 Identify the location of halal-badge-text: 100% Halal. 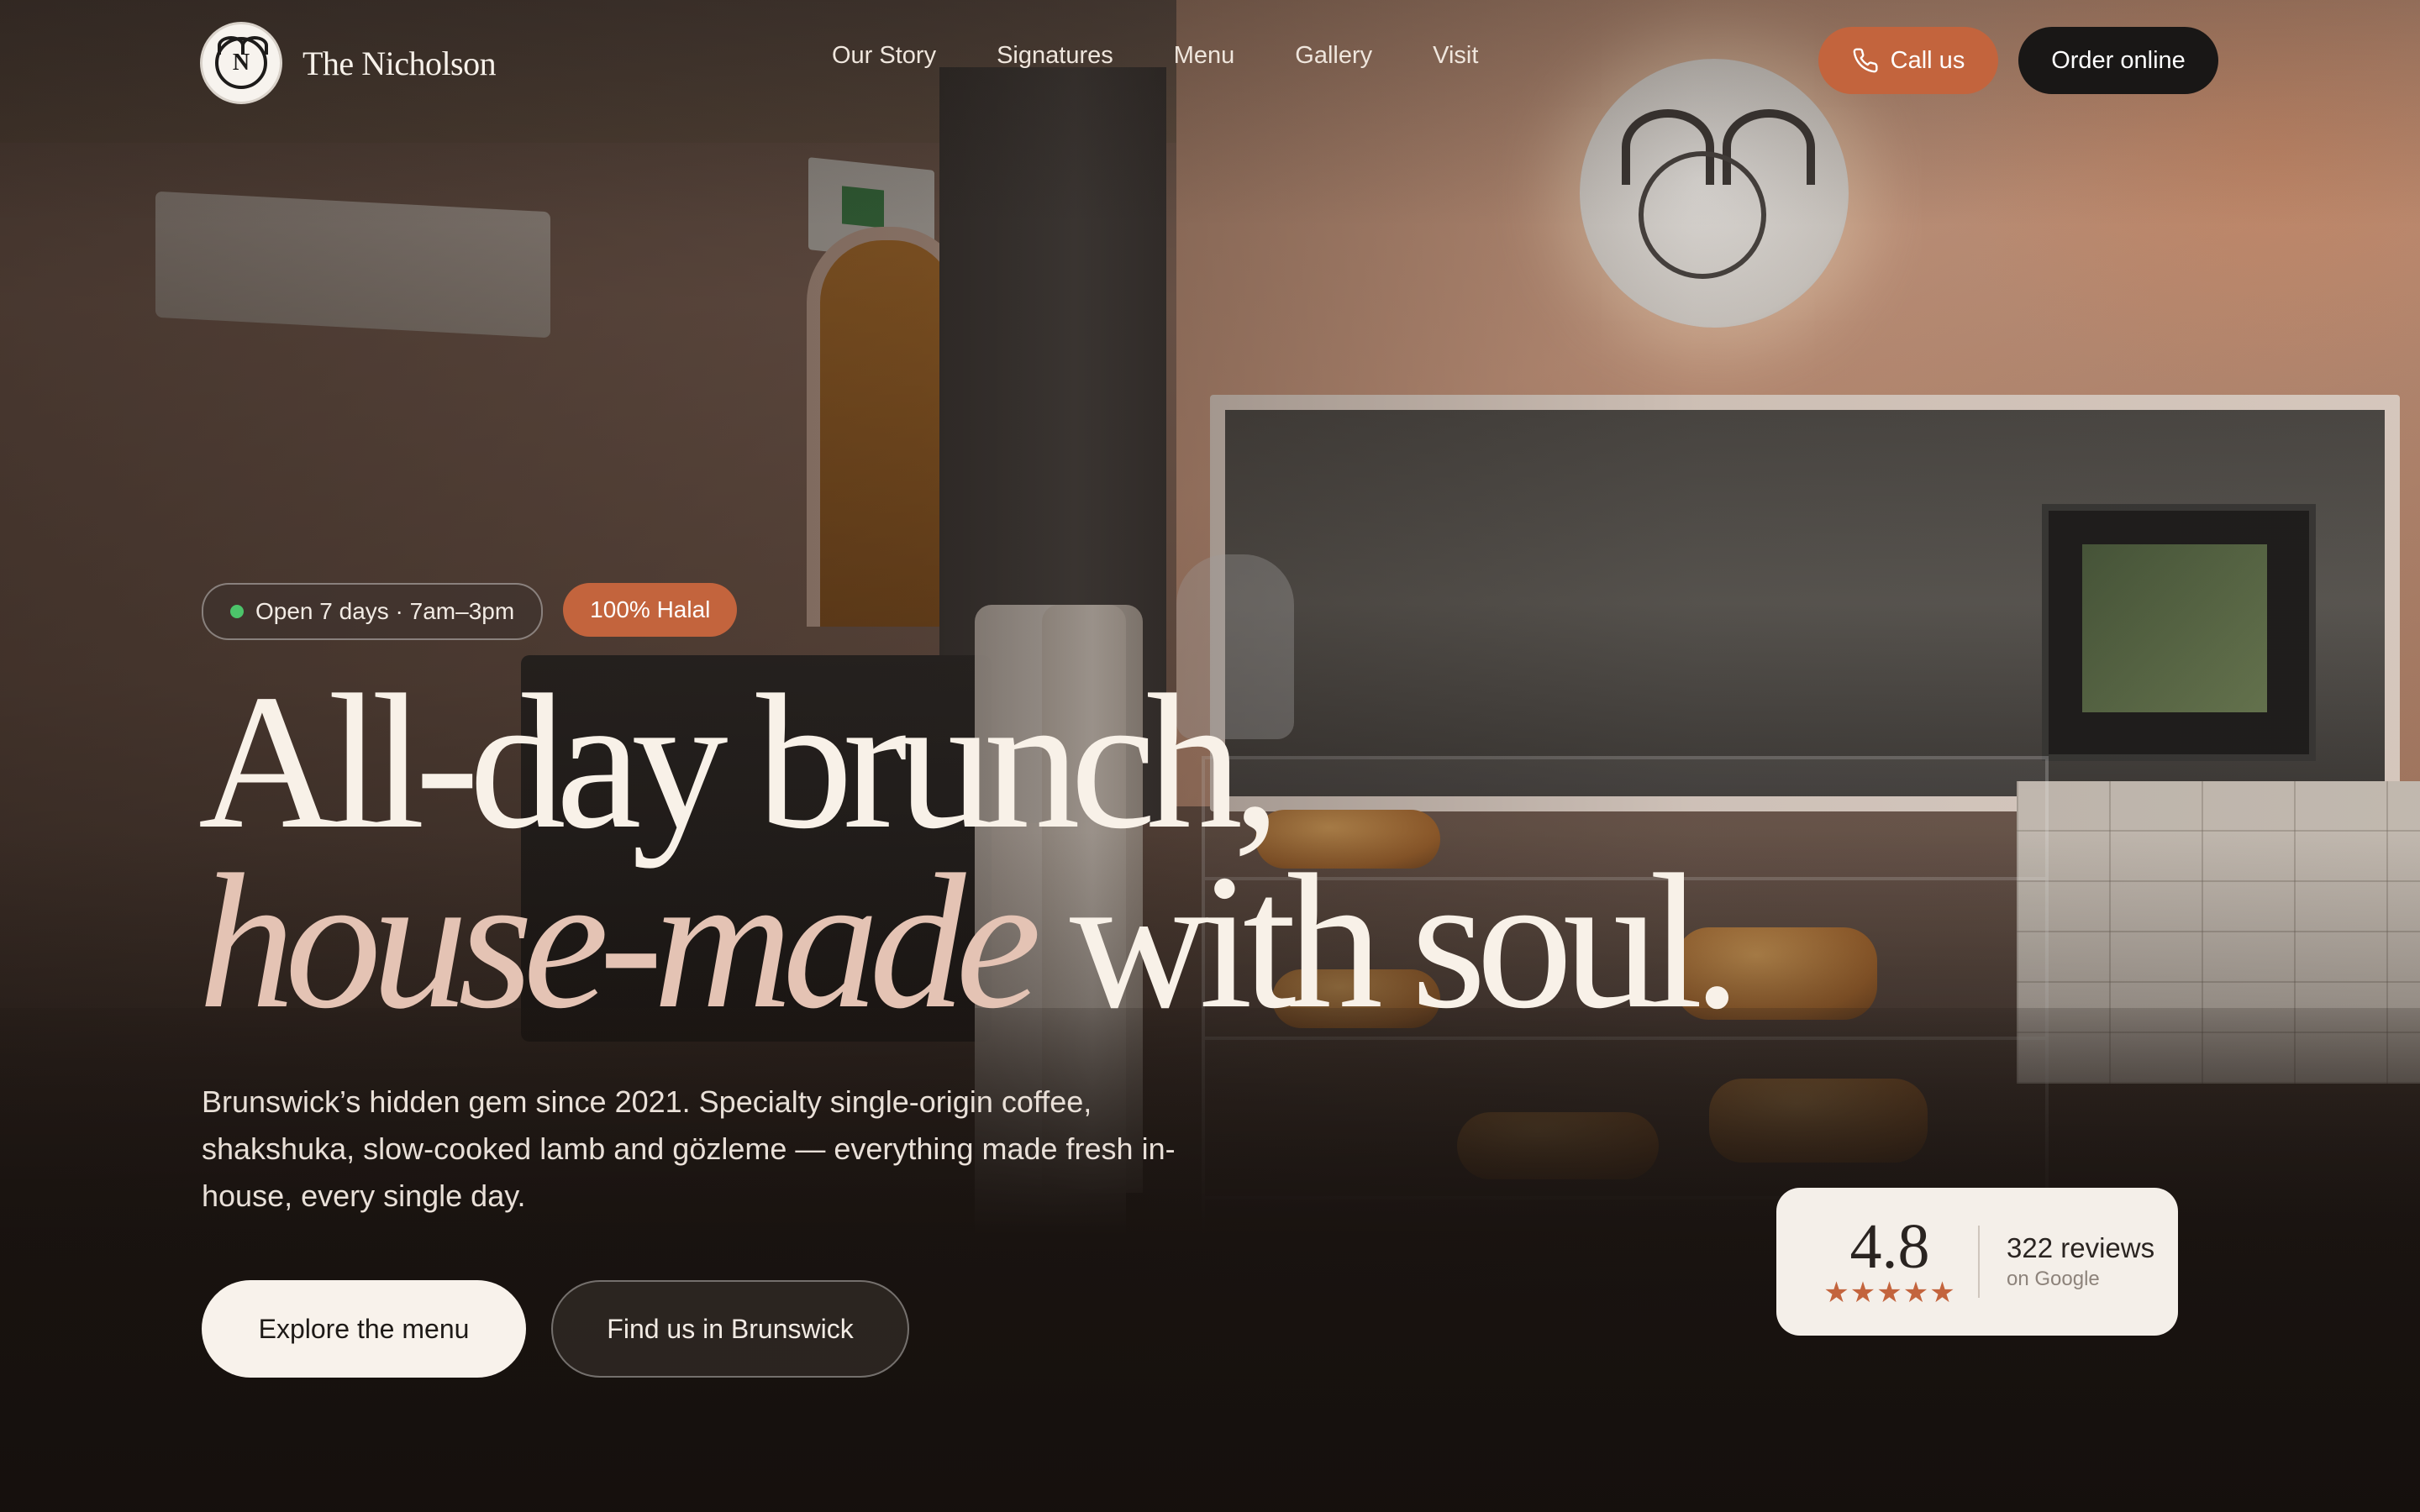
(650, 609).